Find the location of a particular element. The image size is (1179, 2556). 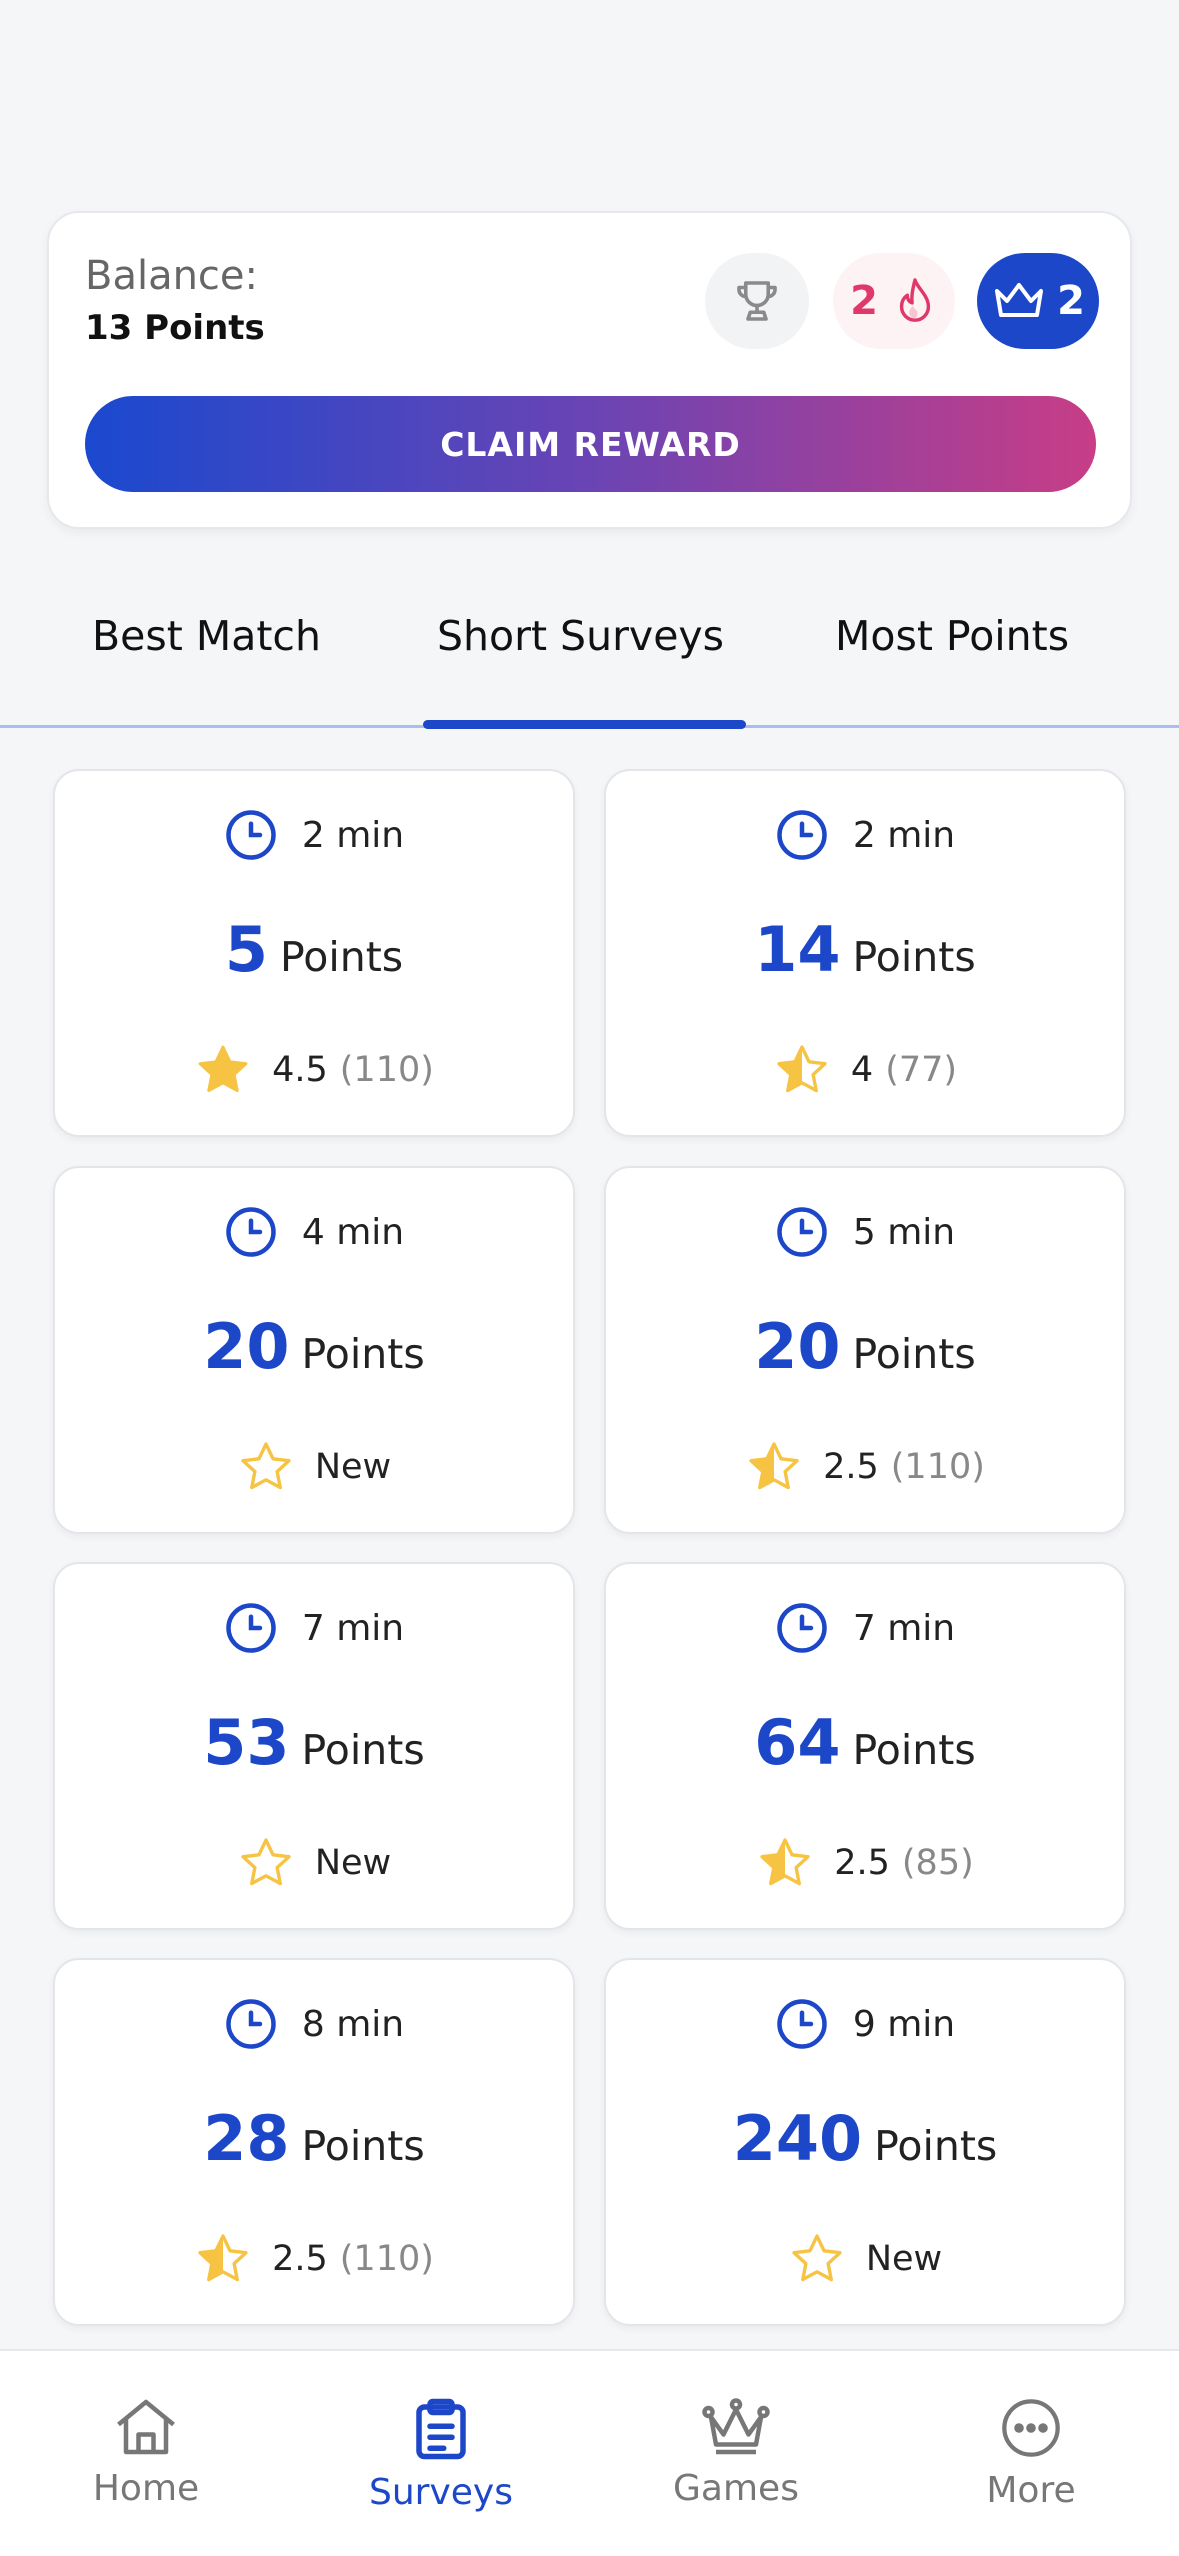

survey-points: 28 Points is located at coordinates (314, 2142).